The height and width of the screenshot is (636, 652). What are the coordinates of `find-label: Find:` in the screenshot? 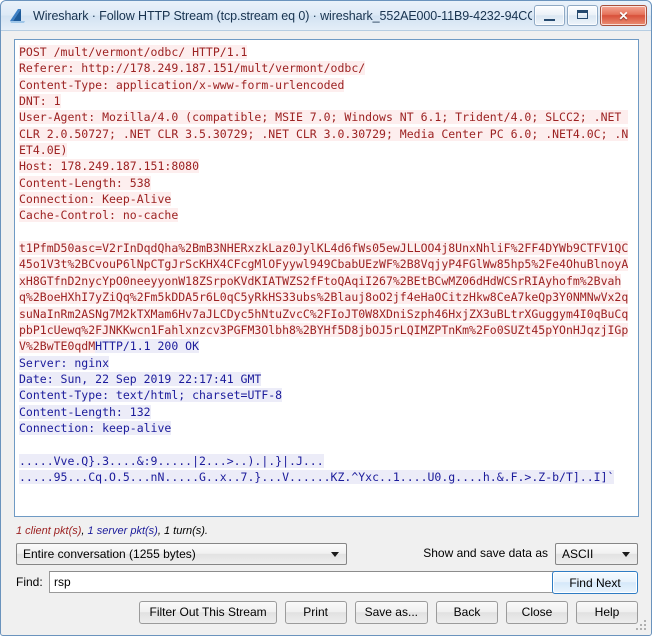 It's located at (29, 582).